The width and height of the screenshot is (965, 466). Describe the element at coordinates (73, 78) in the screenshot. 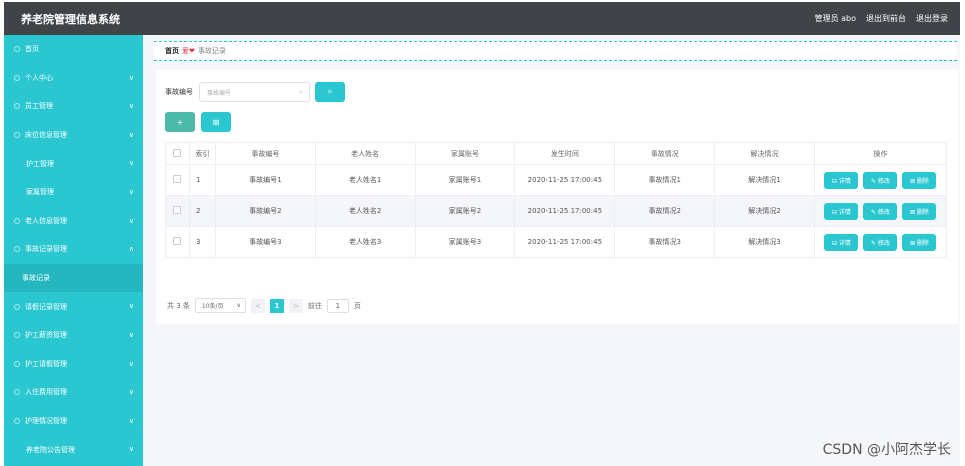

I see `sidebar-item-personal-center: 个人中心 ∨` at that location.